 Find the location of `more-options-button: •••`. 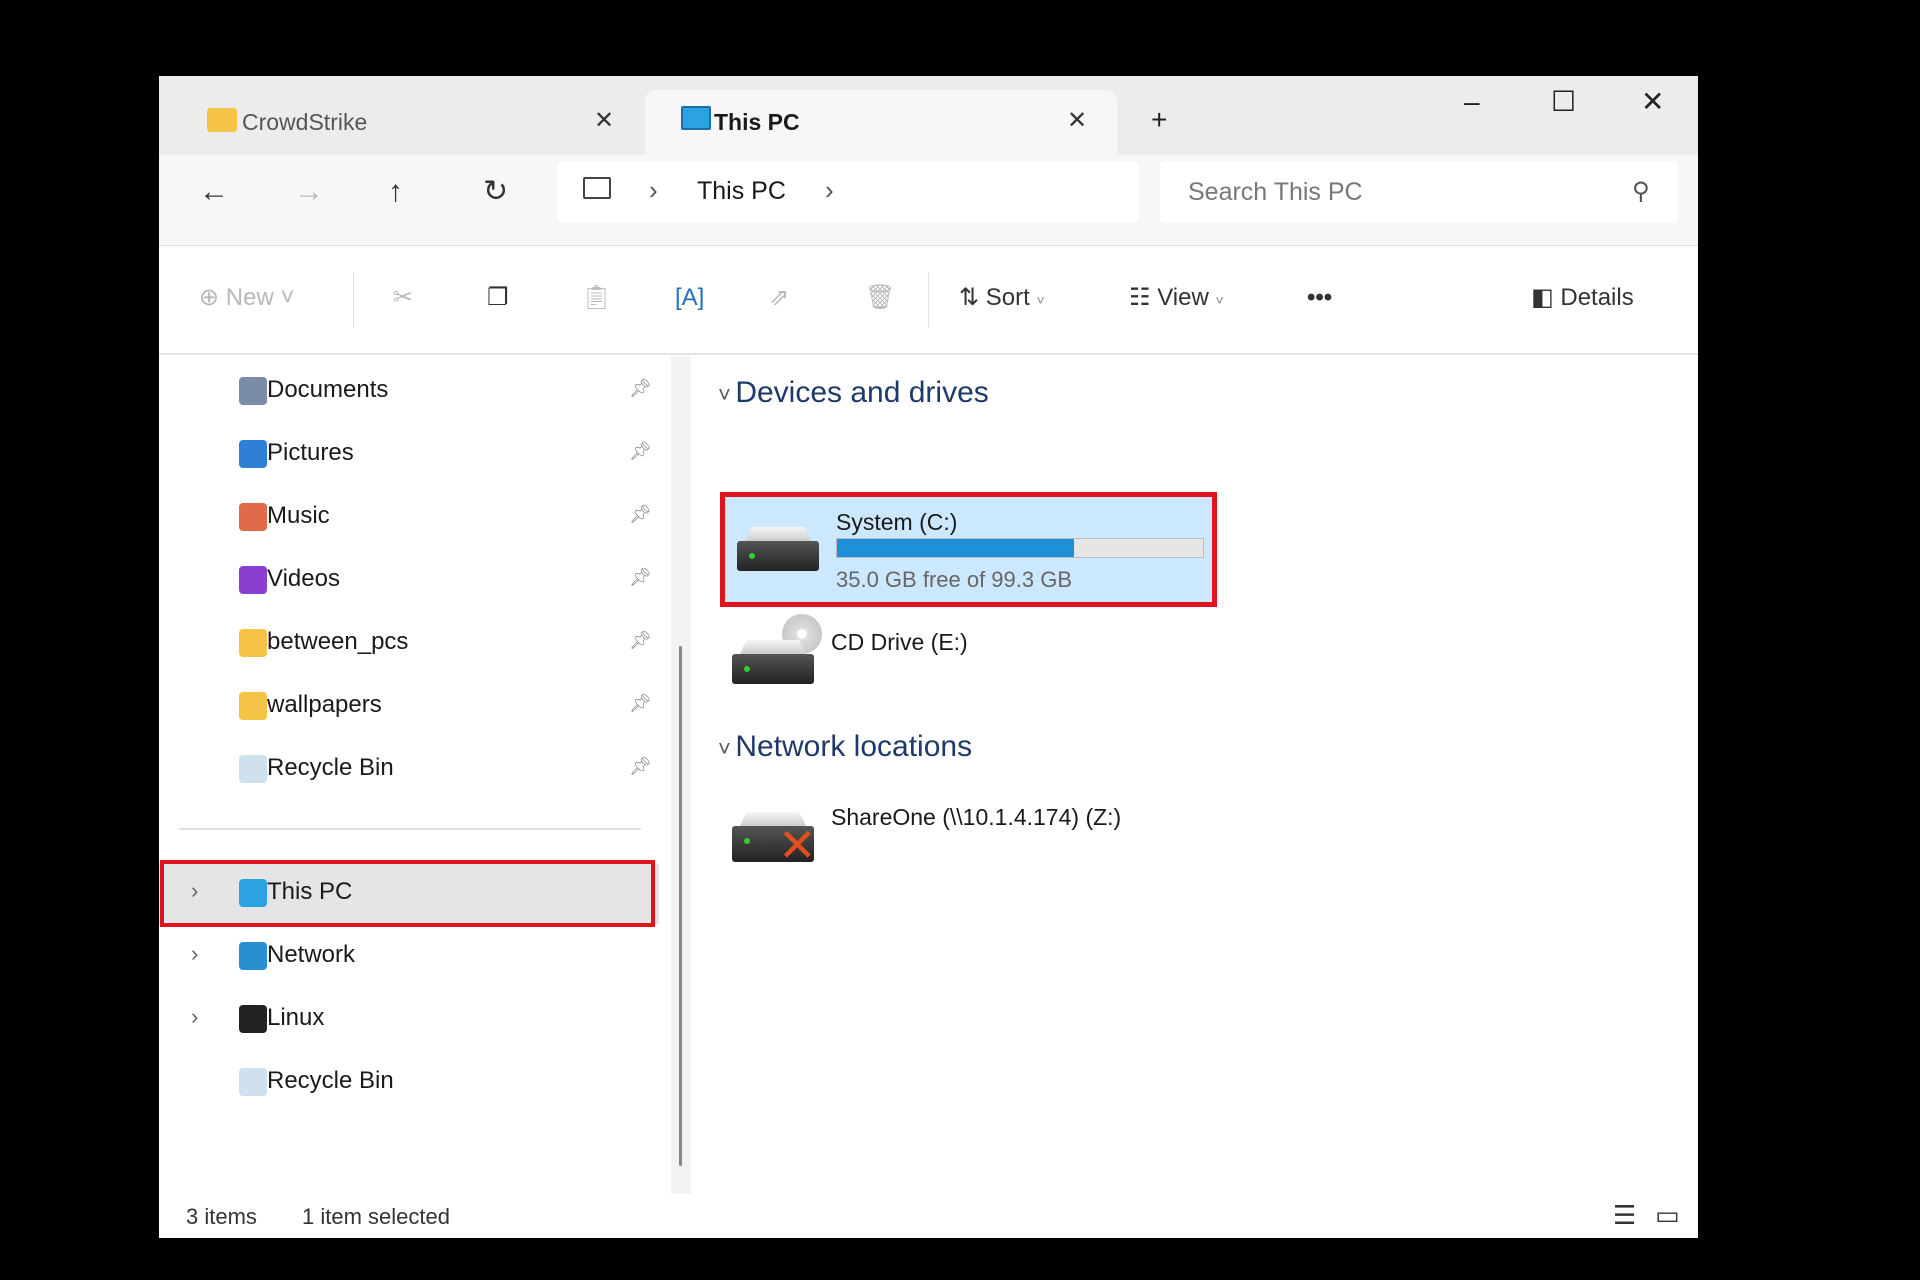

more-options-button: ••• is located at coordinates (1319, 298).